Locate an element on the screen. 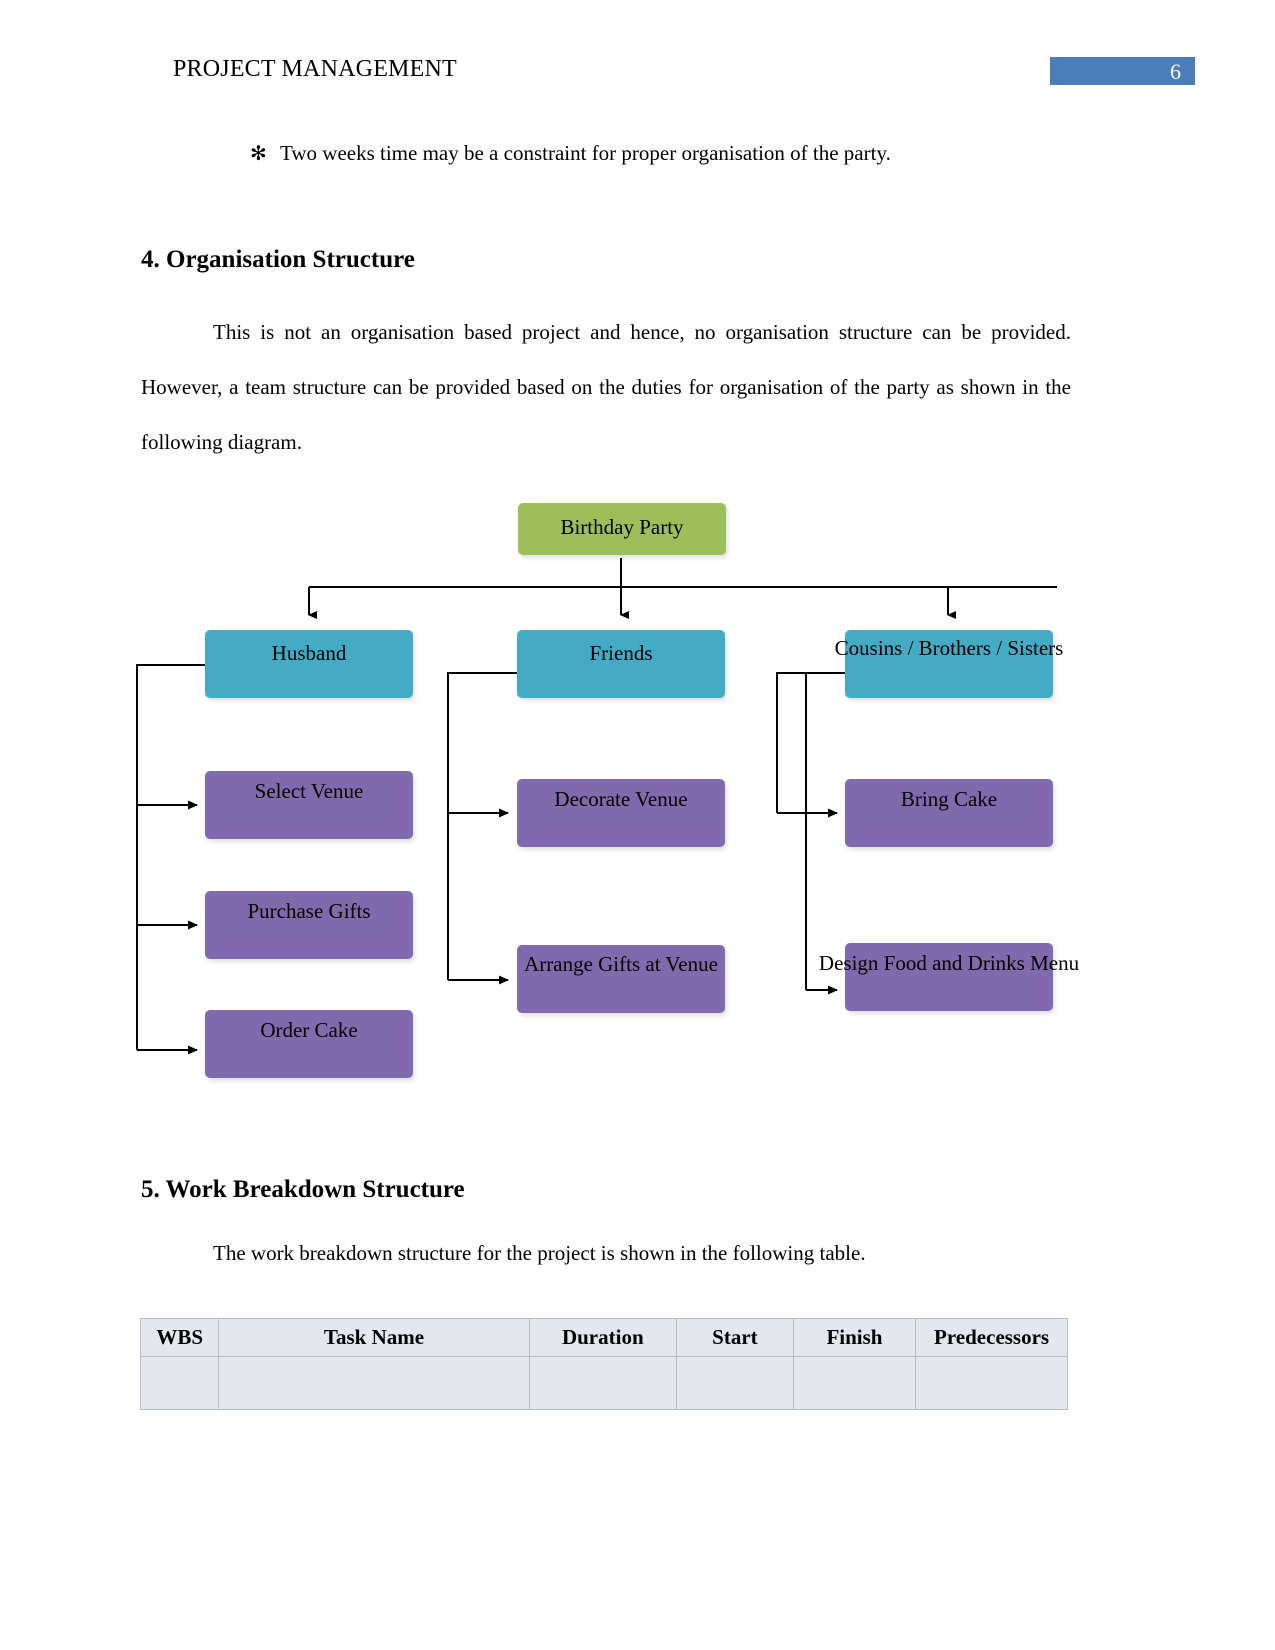  table-header-start: Start is located at coordinates (735, 1337).